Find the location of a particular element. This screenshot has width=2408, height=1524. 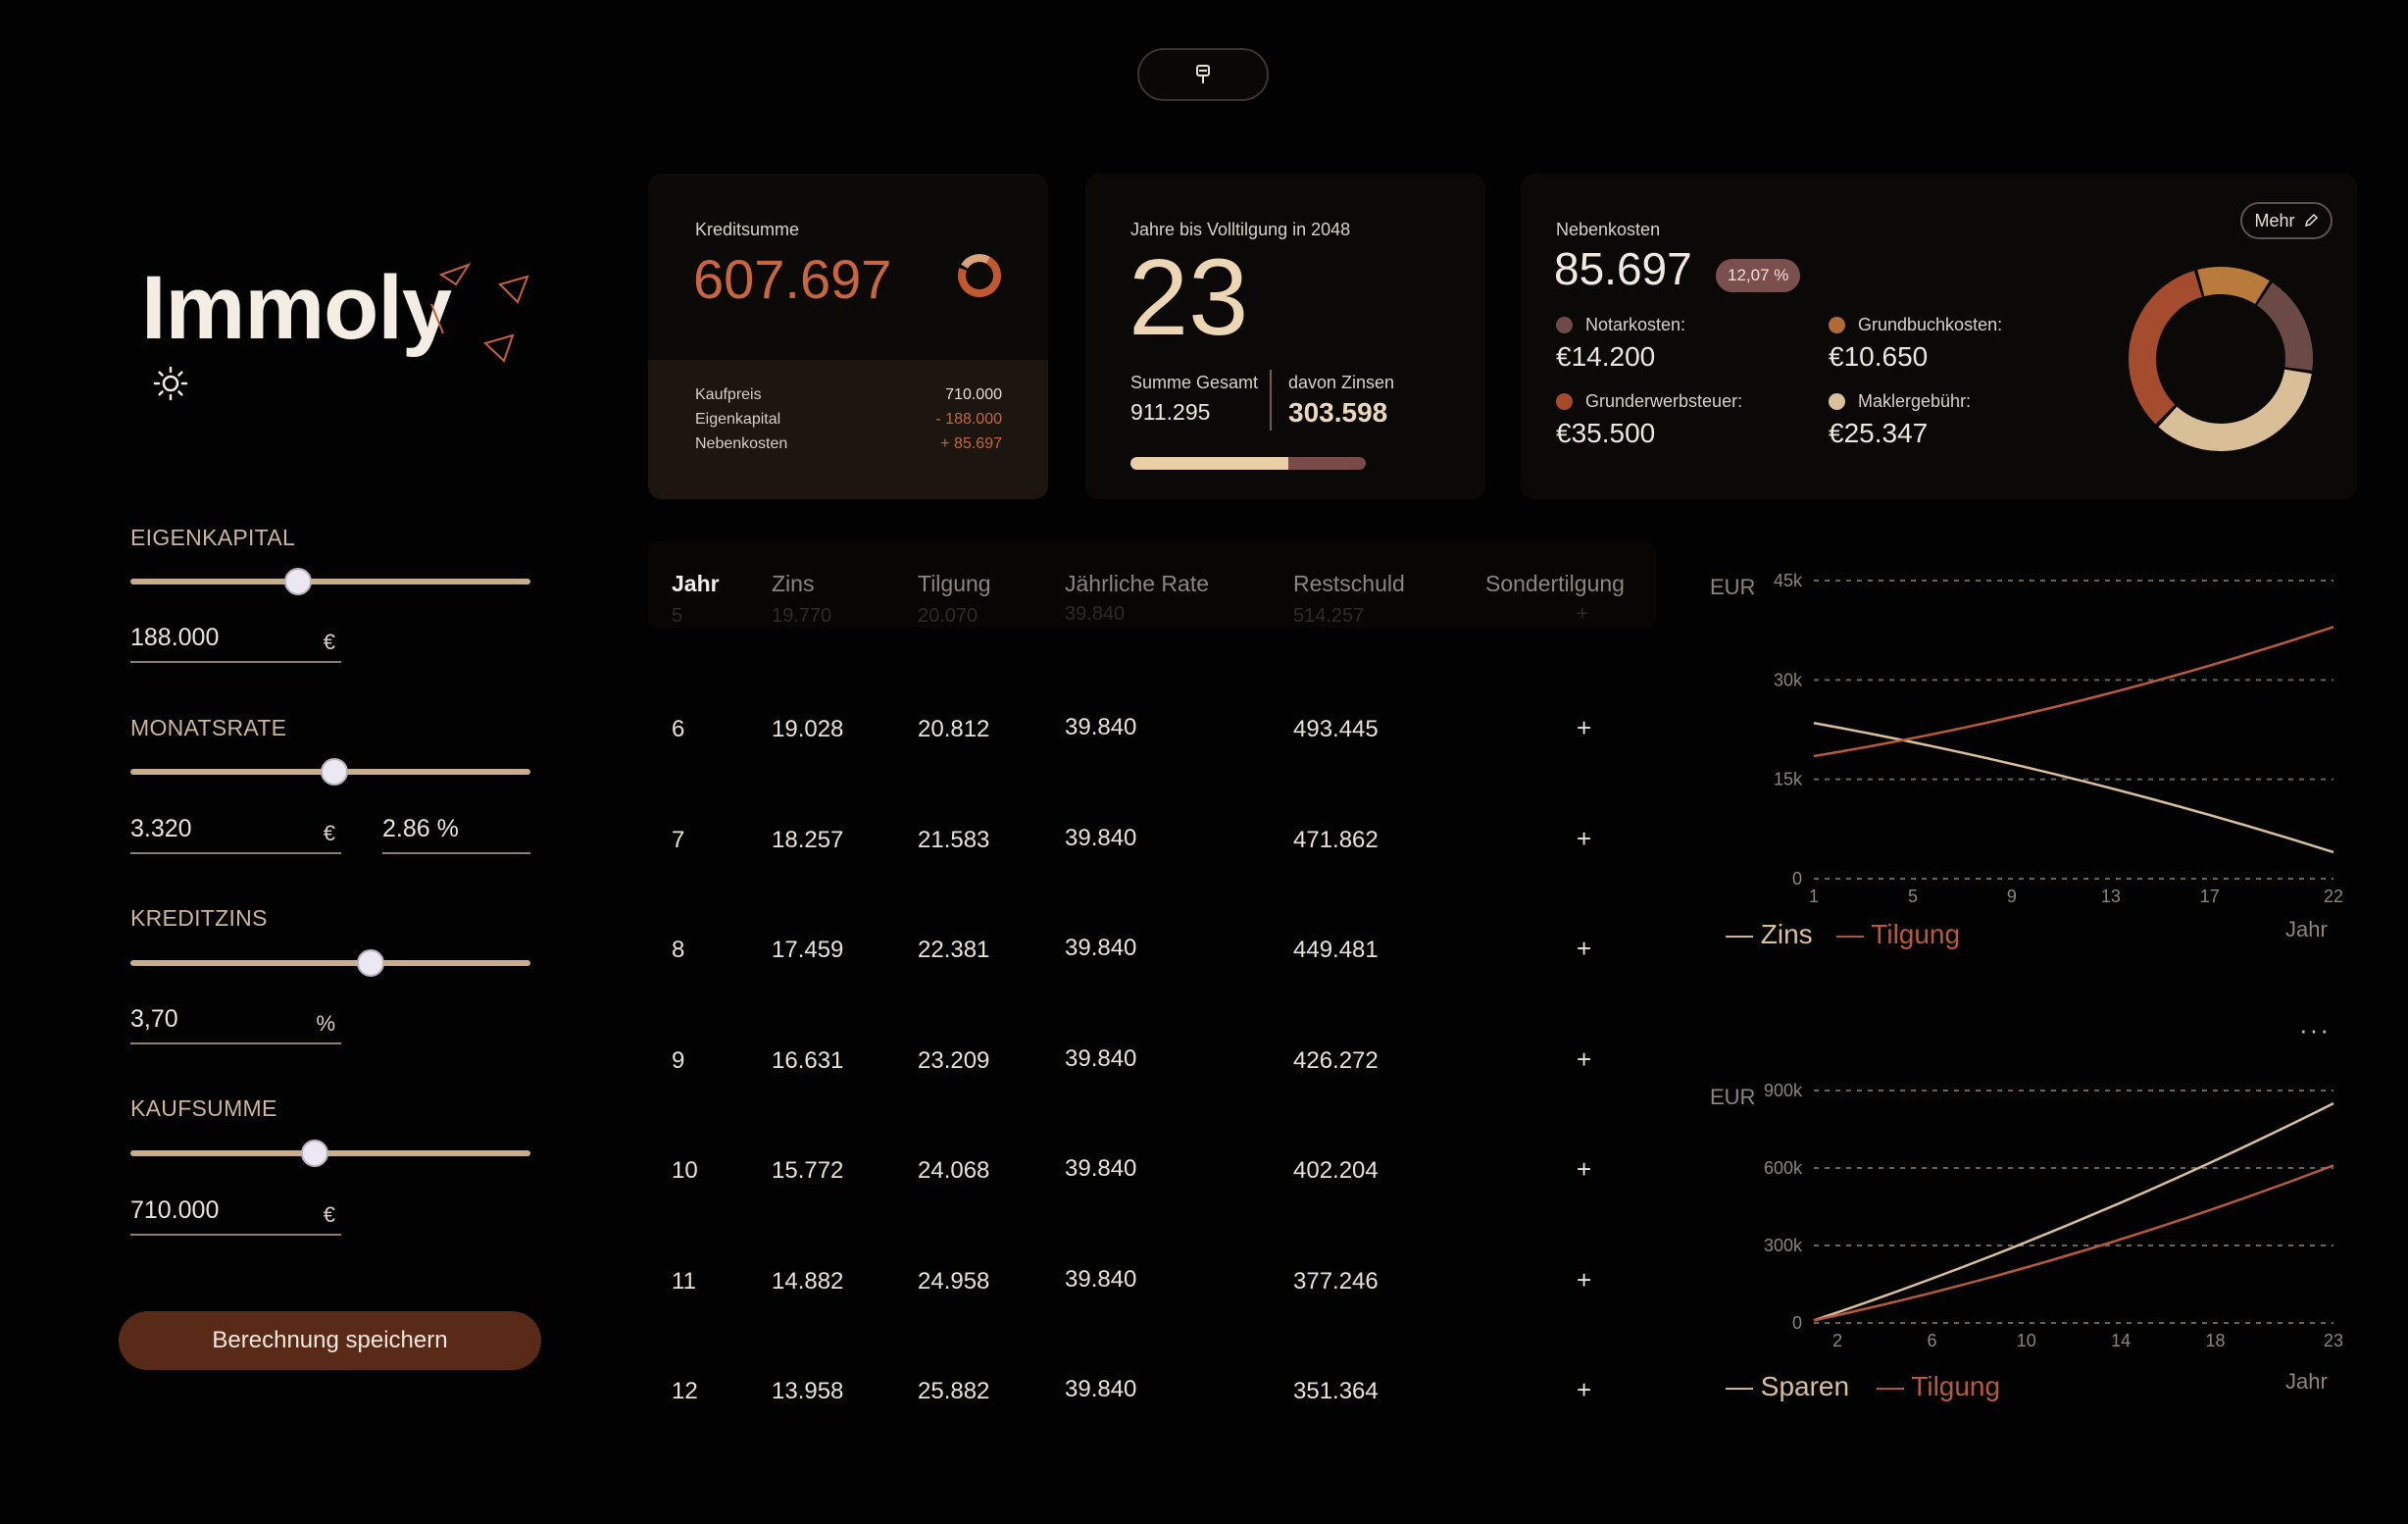

header-sondertilgung: Sondertilgung is located at coordinates (1555, 584).